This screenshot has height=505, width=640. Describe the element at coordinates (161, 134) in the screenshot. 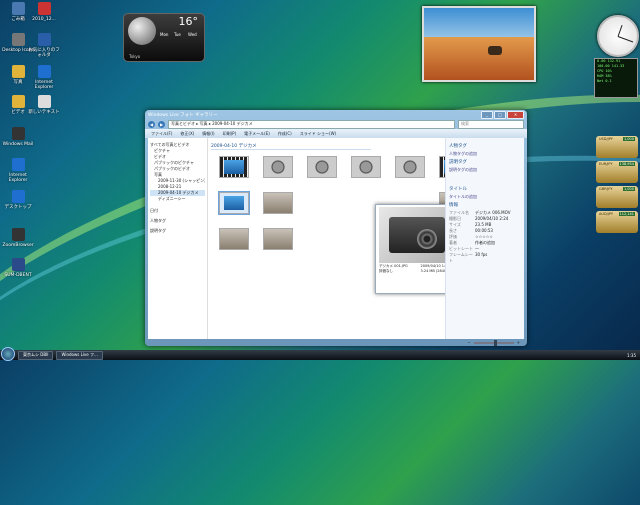

I see `menu-file: ファイル(F)` at that location.